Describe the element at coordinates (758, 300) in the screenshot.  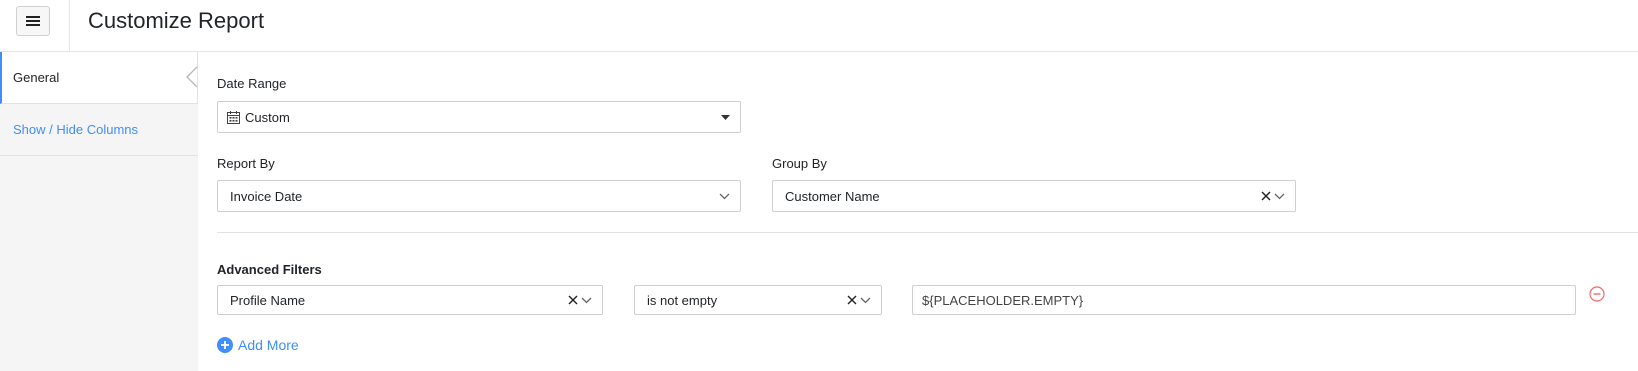
I see `filter-comparator-select: is not empty` at that location.